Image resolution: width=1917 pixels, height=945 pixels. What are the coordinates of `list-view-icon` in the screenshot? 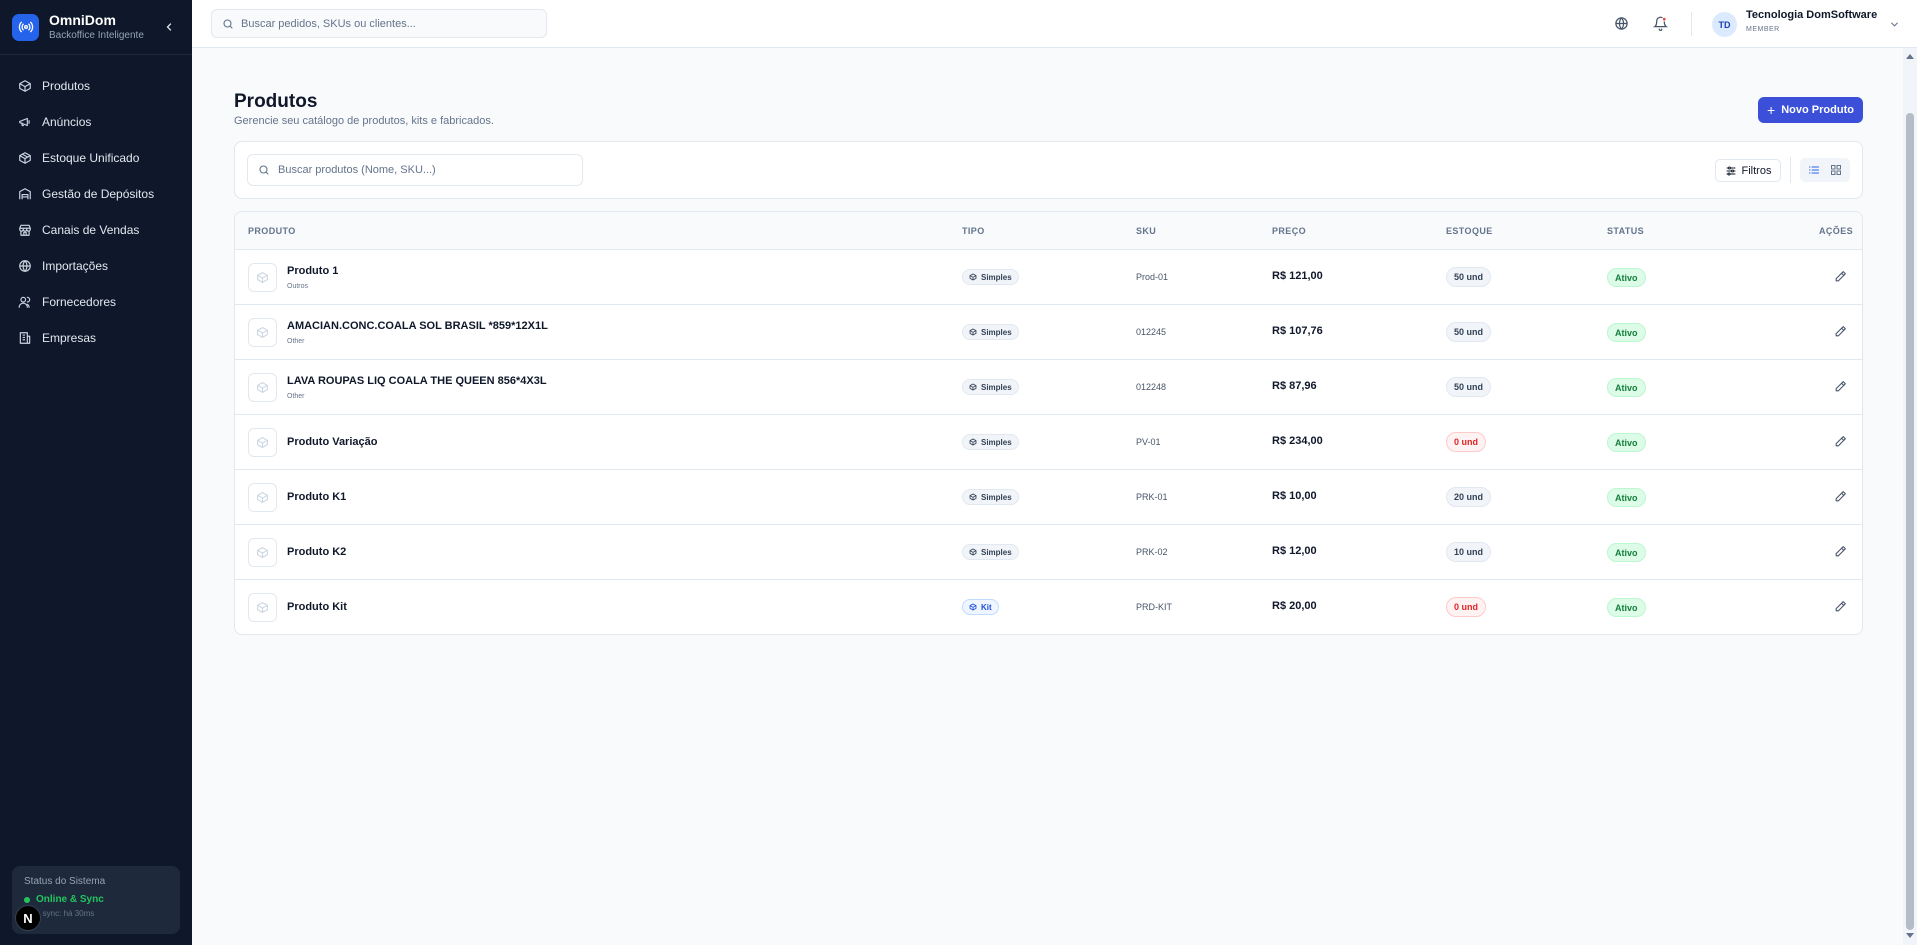 It's located at (1814, 170).